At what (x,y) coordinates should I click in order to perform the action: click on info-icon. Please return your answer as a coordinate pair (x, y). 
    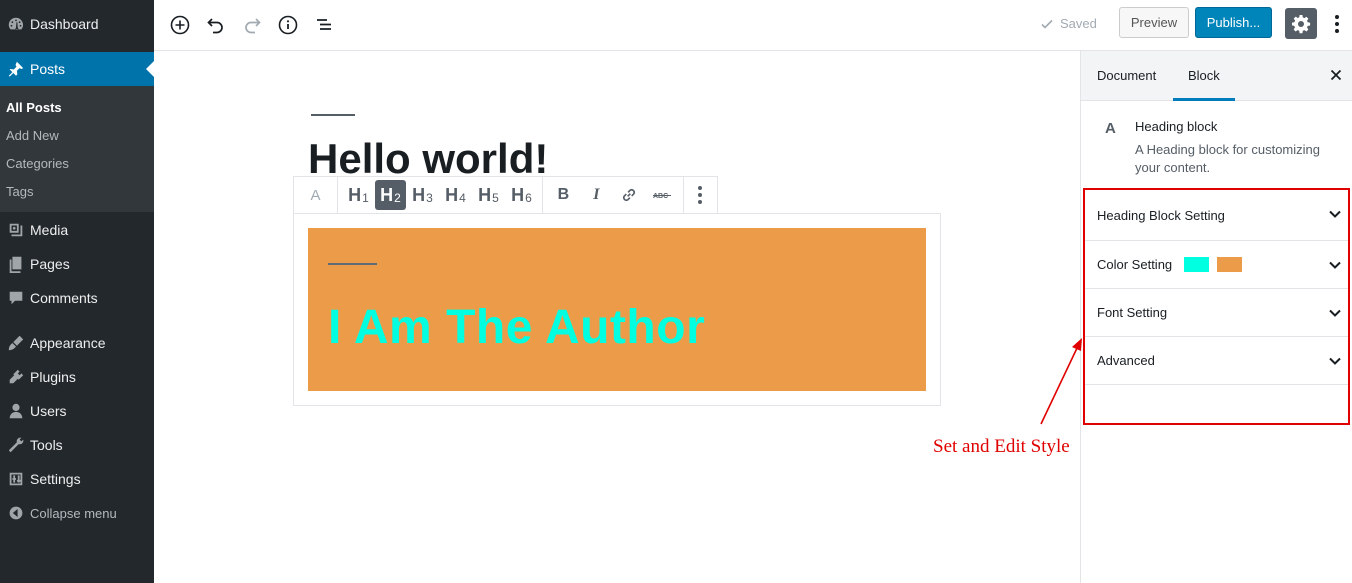
    Looking at the image, I should click on (288, 25).